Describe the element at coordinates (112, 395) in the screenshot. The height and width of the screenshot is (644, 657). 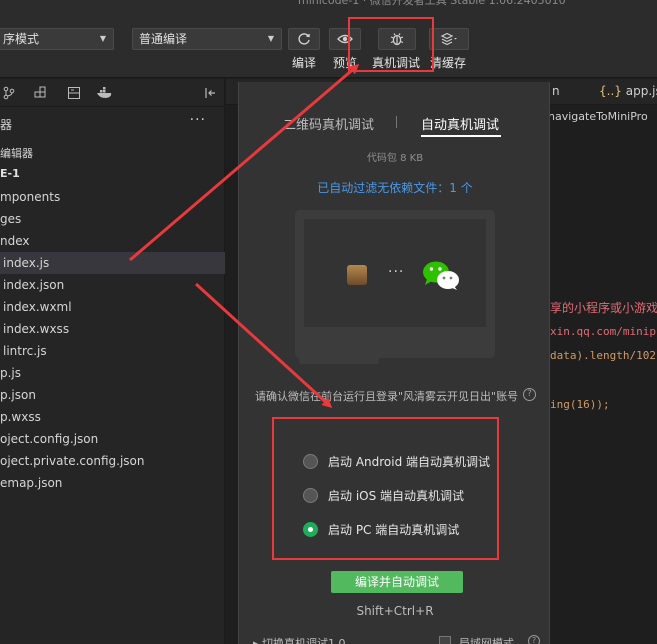
I see `file-tree-item: p.json` at that location.